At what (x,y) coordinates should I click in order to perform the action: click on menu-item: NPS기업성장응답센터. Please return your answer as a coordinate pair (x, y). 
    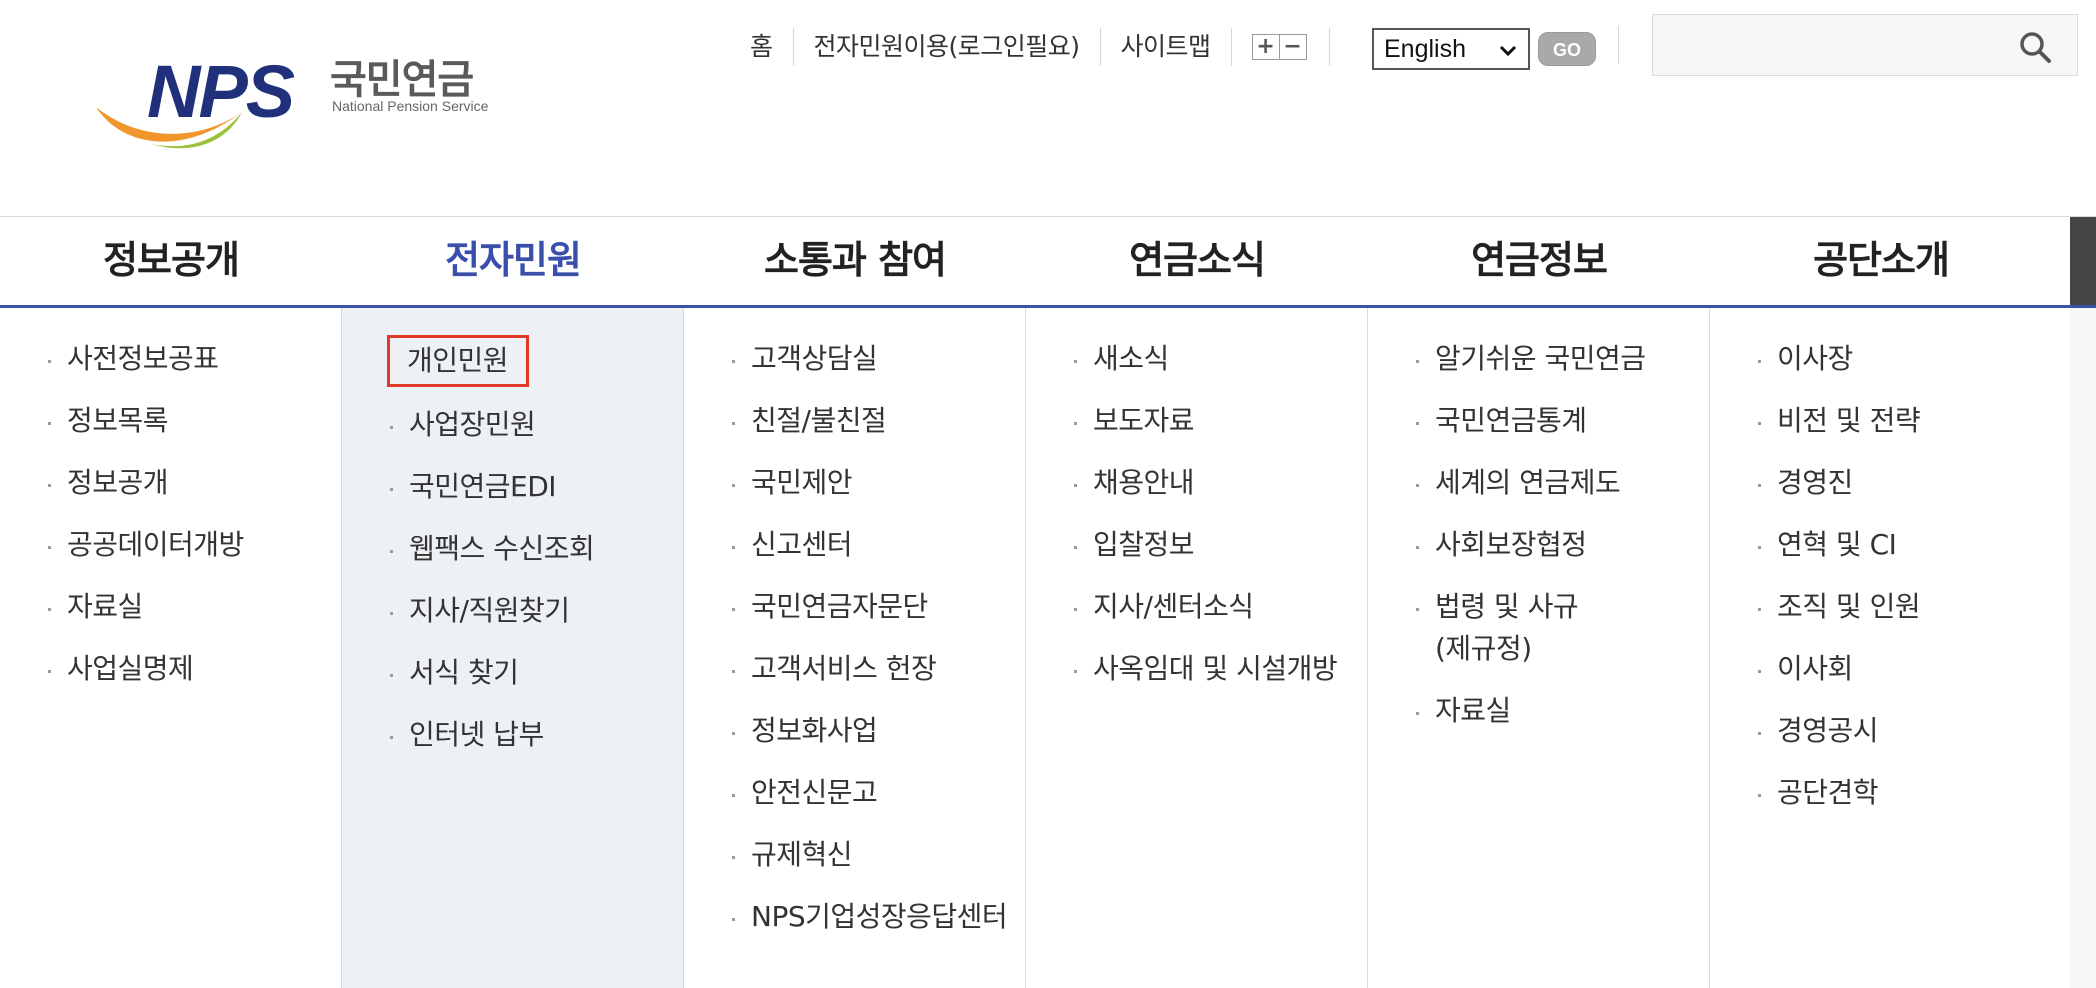
    Looking at the image, I should click on (854, 917).